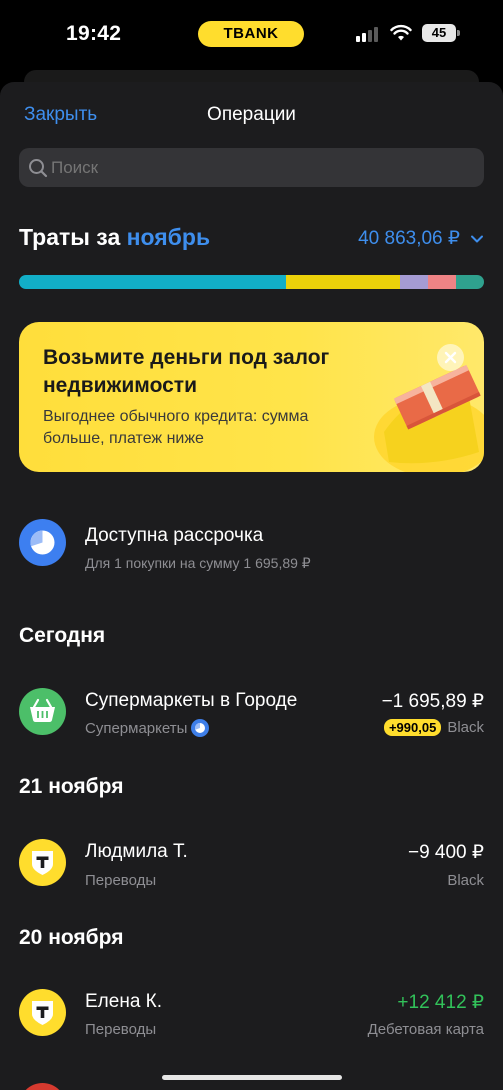 The height and width of the screenshot is (1090, 503). I want to click on operation-amount: −1 695,89 ₽, so click(432, 701).